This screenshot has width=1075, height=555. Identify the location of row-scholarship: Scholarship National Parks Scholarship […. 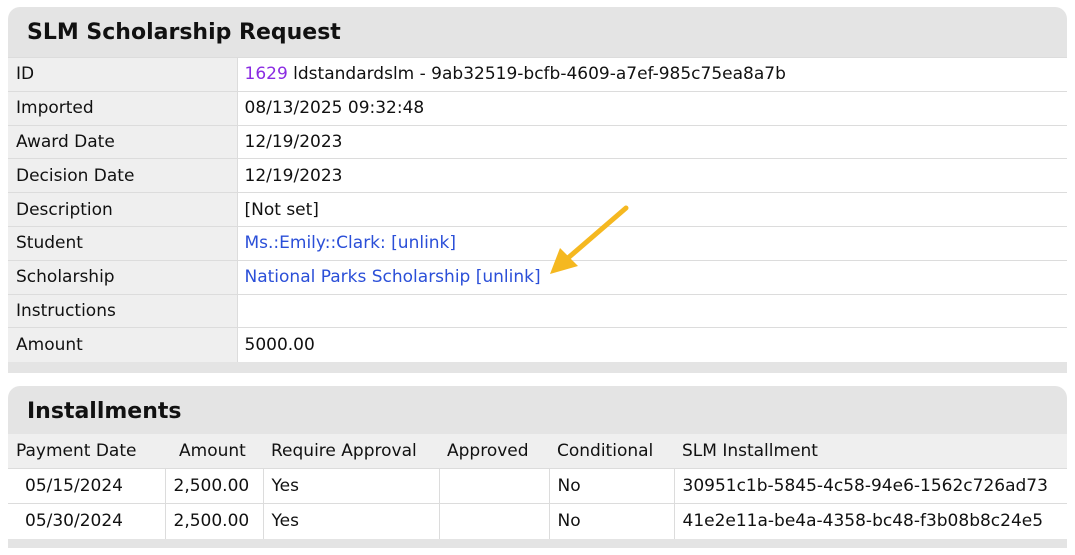
(537, 277).